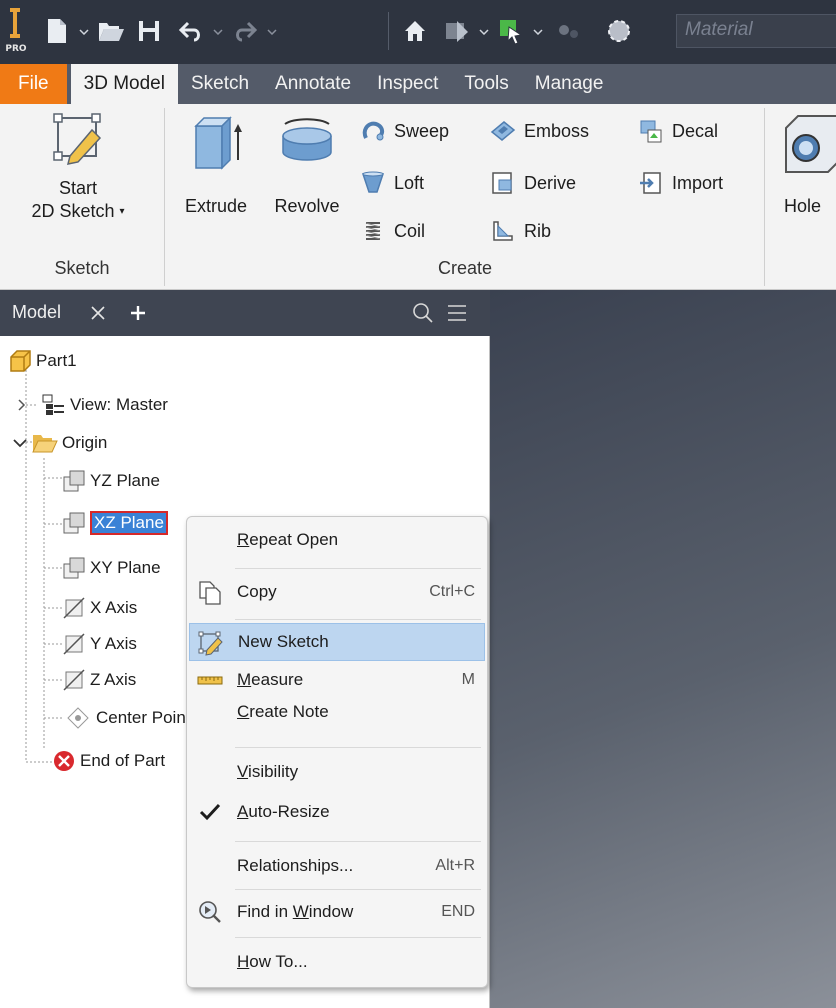 The width and height of the screenshot is (836, 1008). I want to click on derive-label: Derive, so click(550, 182).